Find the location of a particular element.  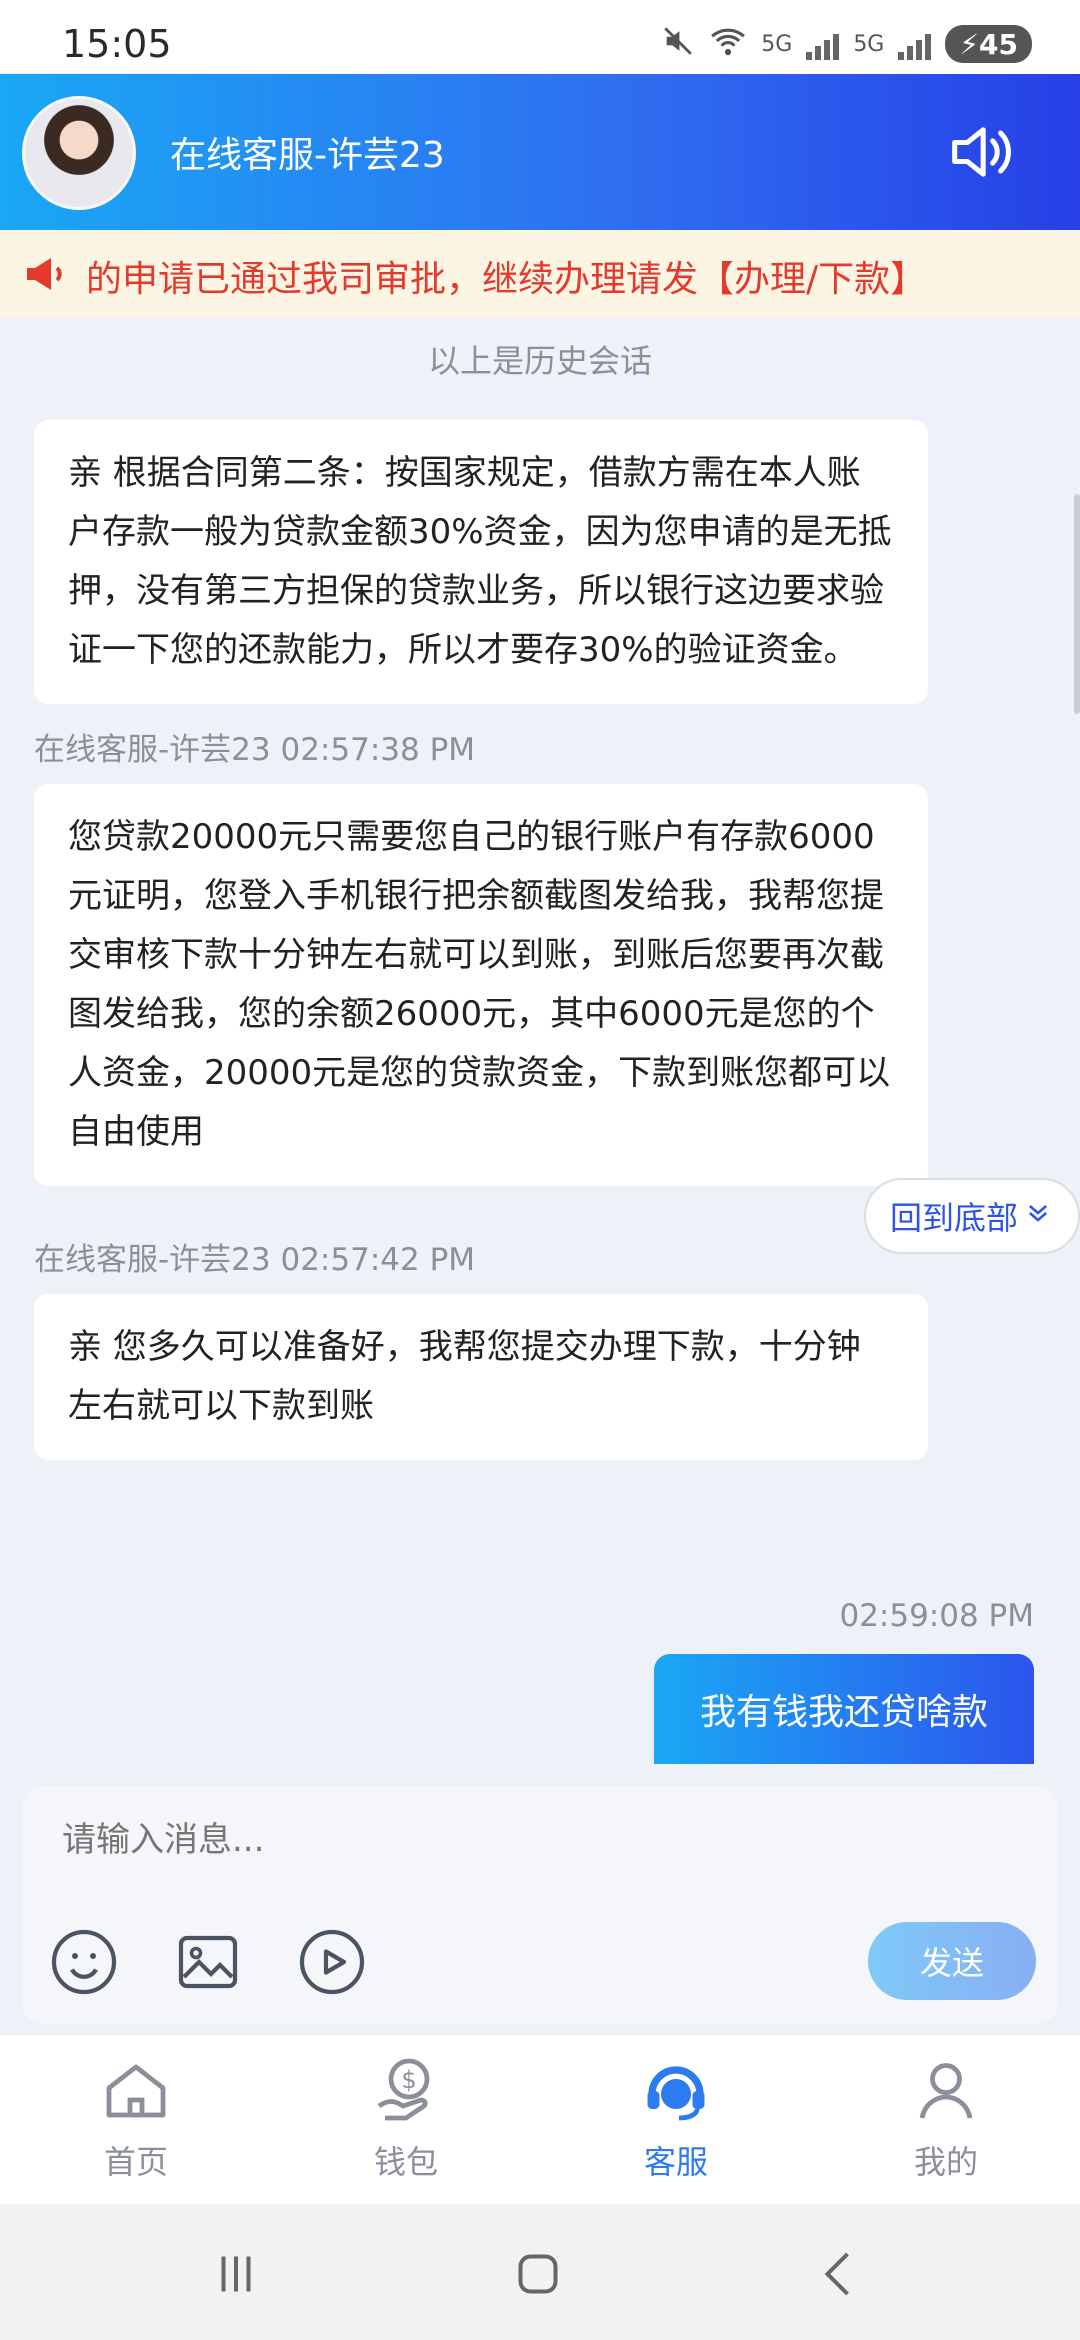

history-label: 以上是历史会话 is located at coordinates (539, 361).